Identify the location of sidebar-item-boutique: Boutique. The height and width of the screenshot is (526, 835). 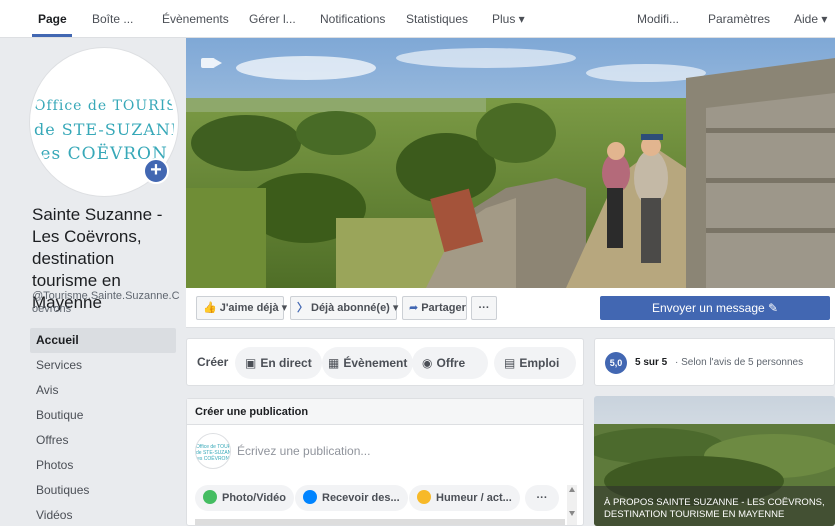
(103, 415).